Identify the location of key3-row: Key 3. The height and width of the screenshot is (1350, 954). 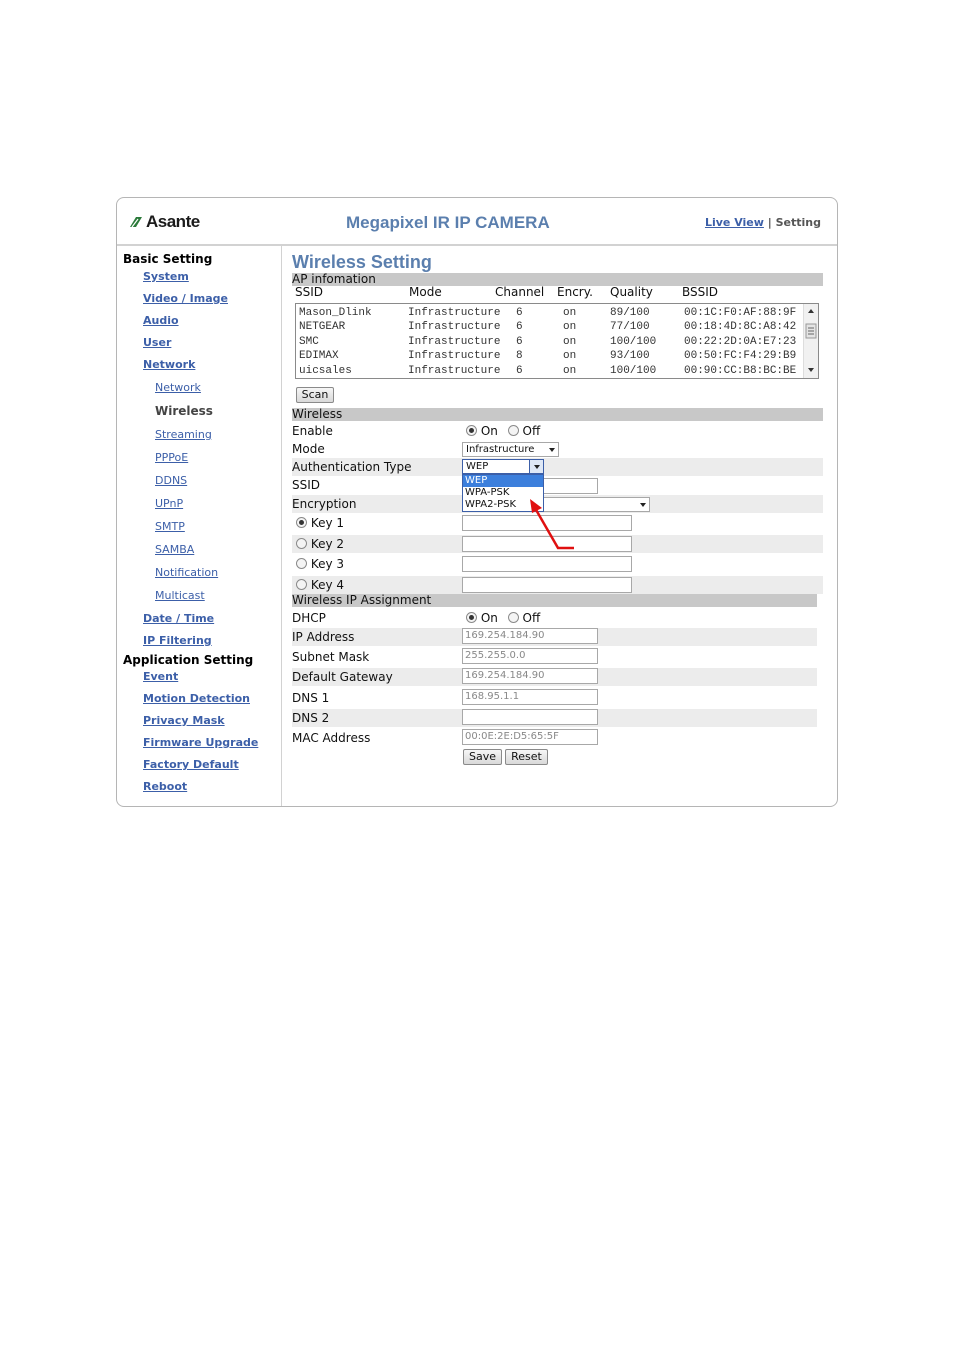
(557, 564).